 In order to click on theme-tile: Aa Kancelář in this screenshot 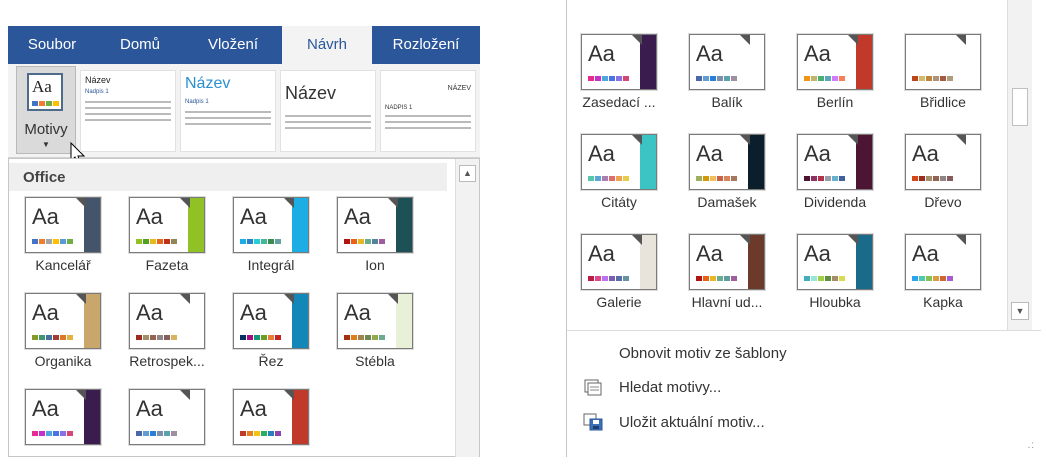, I will do `click(63, 234)`.